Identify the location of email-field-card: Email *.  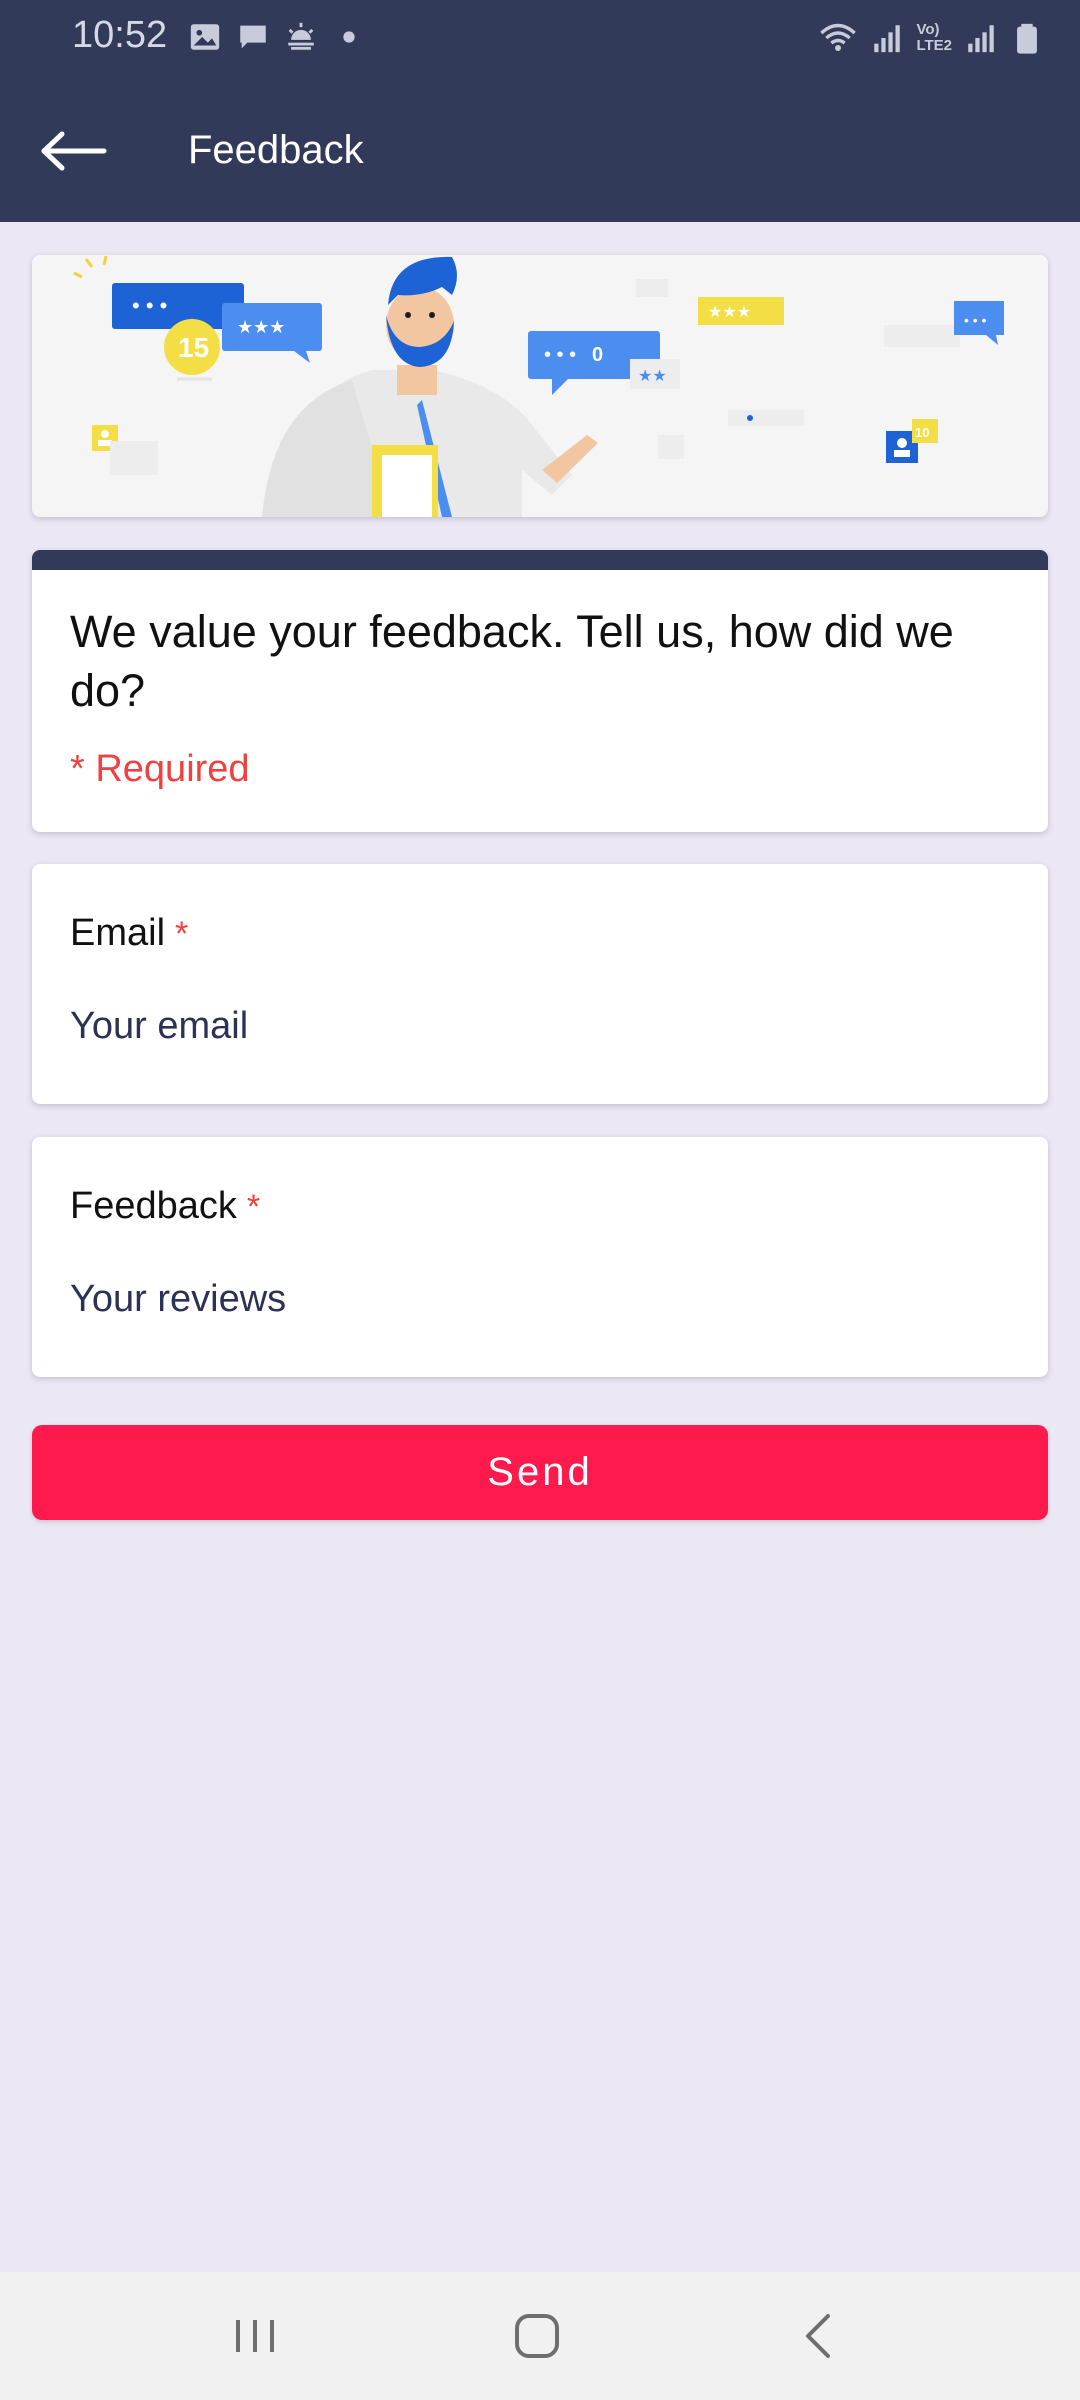
(540, 984).